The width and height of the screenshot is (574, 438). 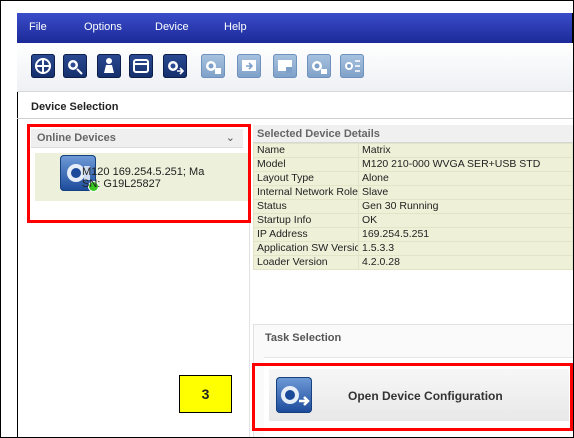 I want to click on table-row: Internal Network Role Slave, so click(x=413, y=192).